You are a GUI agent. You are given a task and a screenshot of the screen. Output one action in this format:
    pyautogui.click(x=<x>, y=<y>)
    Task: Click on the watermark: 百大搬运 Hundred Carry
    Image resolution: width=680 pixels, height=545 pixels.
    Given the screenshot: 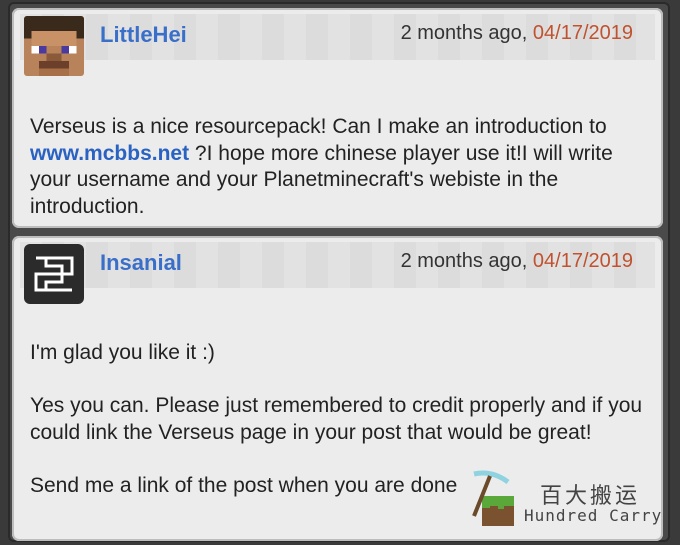 What is the action you would take?
    pyautogui.click(x=568, y=500)
    